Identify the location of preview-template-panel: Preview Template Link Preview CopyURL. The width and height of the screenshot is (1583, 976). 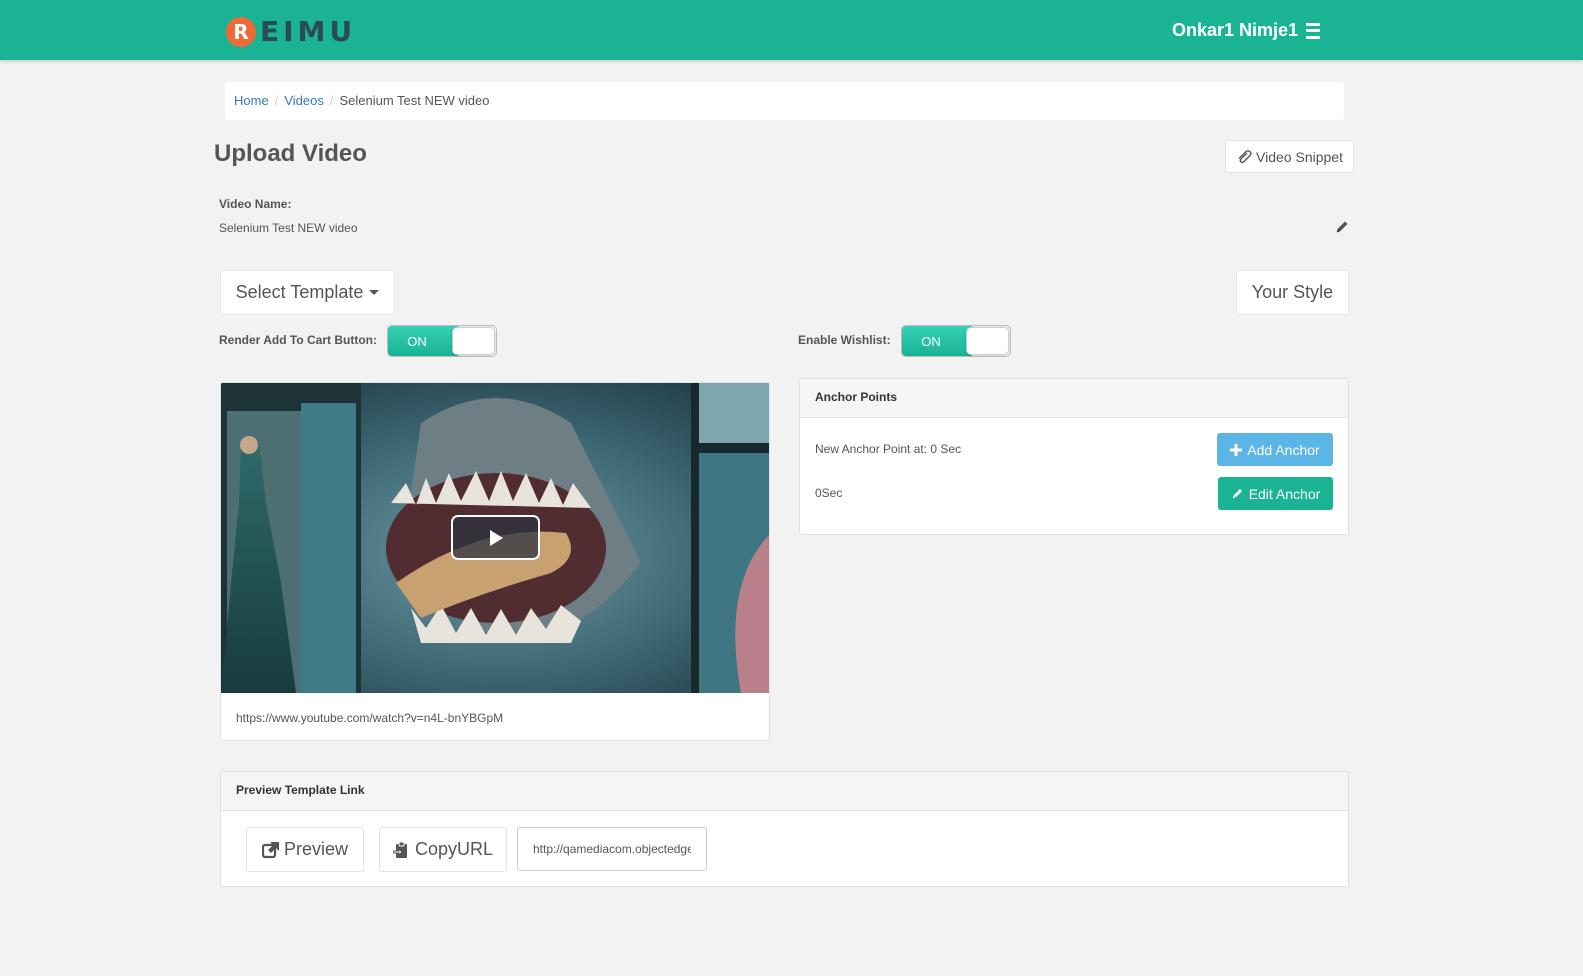
(784, 829).